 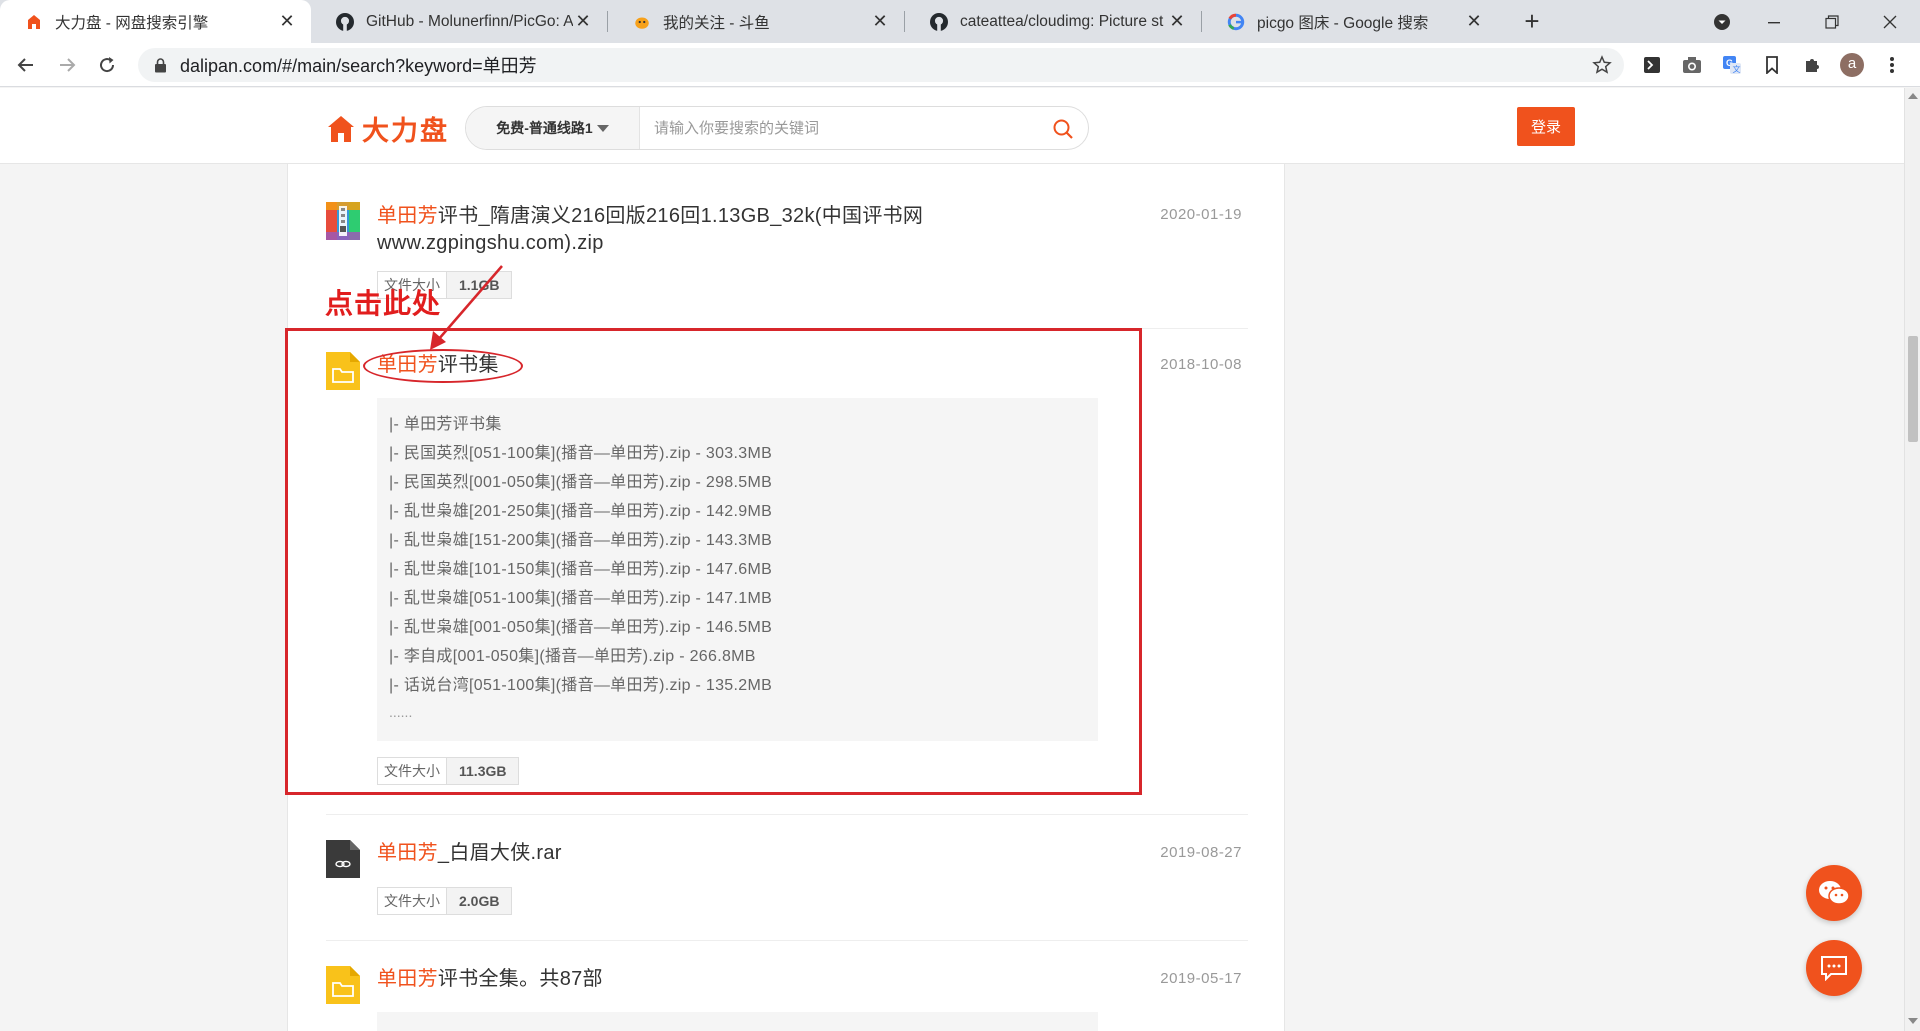 What do you see at coordinates (1912, 559) in the screenshot?
I see `page-scrollbar` at bounding box center [1912, 559].